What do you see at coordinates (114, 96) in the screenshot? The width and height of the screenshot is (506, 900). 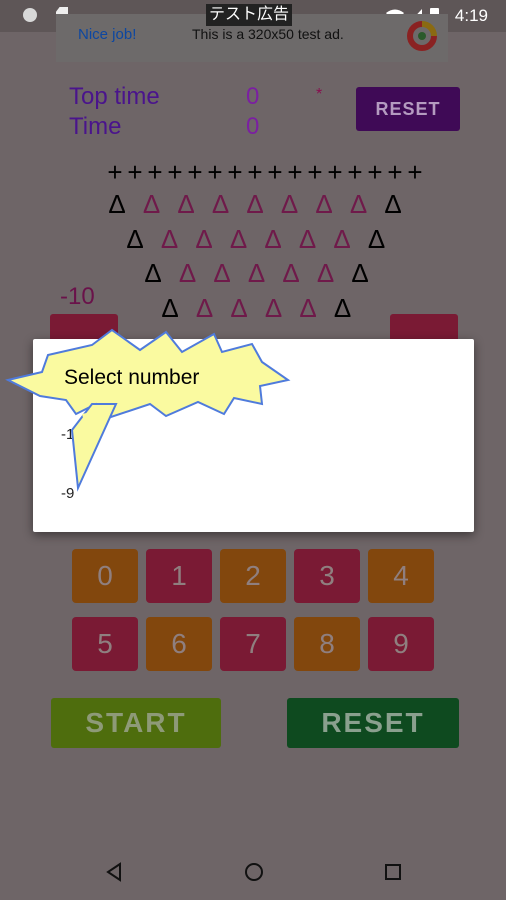 I see `top-time-label: Top time` at bounding box center [114, 96].